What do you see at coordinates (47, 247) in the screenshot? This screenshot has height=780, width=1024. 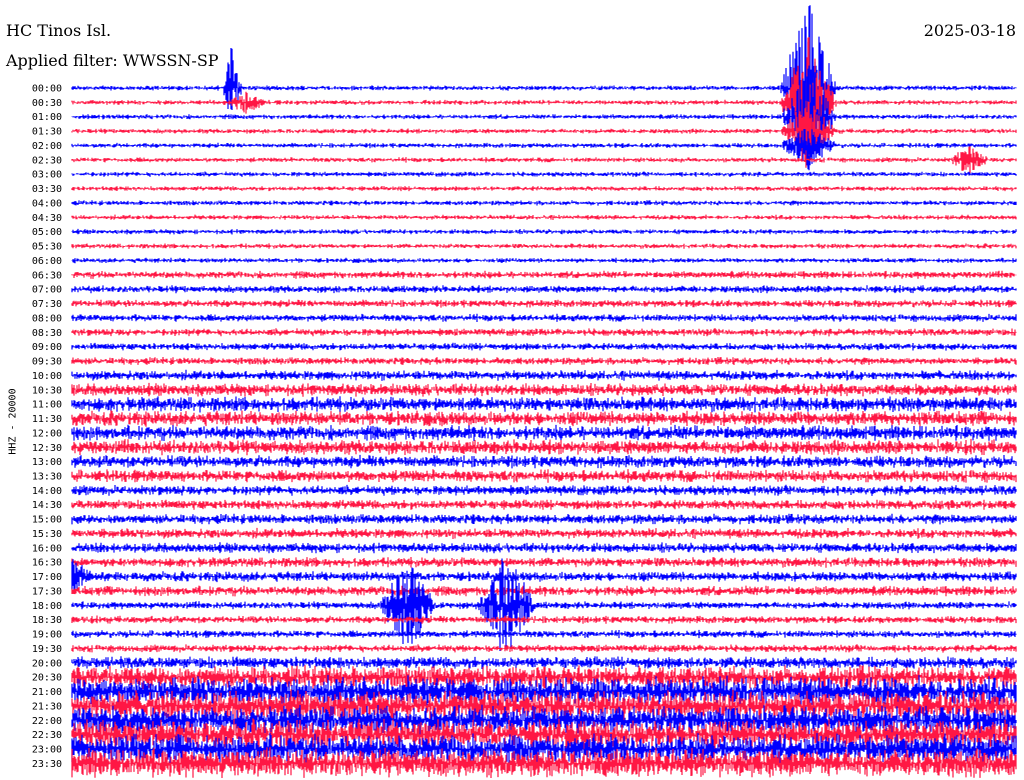 I see `row-label-0530: 05:30` at bounding box center [47, 247].